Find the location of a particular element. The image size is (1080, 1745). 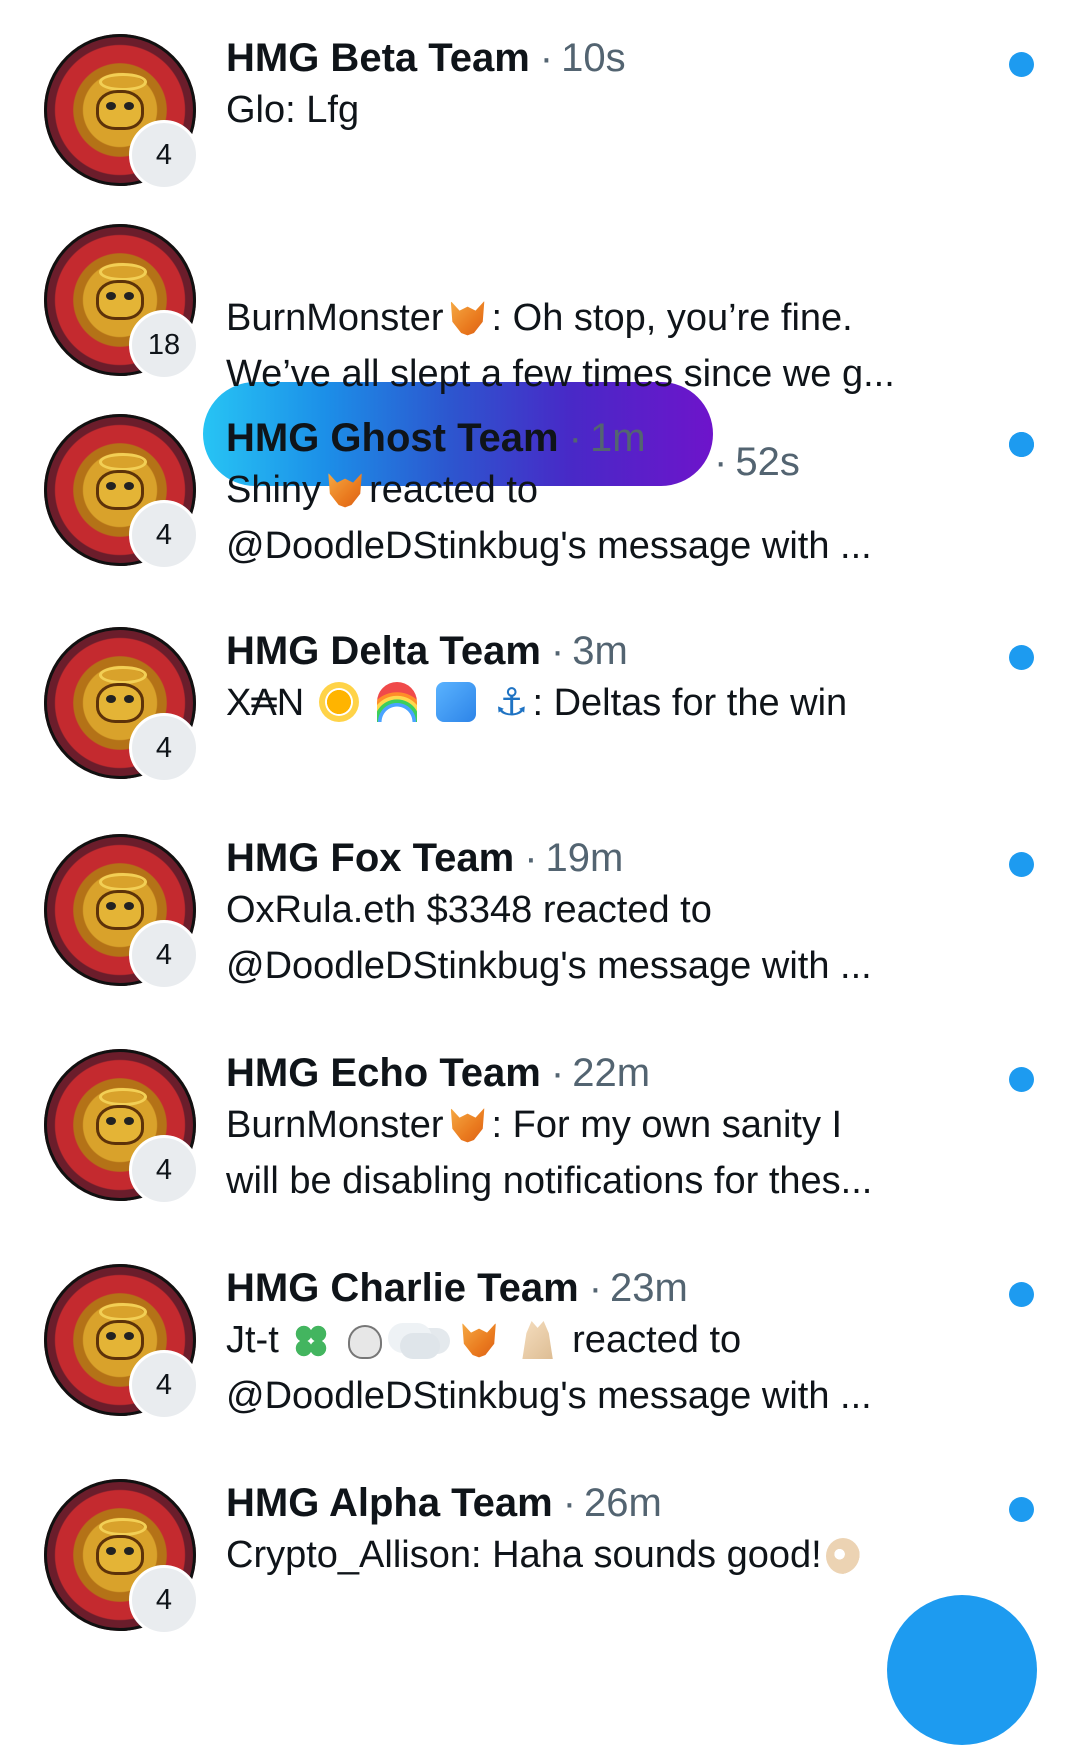

conversation-title-line: HMG Beta Team · 10s is located at coordinates (426, 58).